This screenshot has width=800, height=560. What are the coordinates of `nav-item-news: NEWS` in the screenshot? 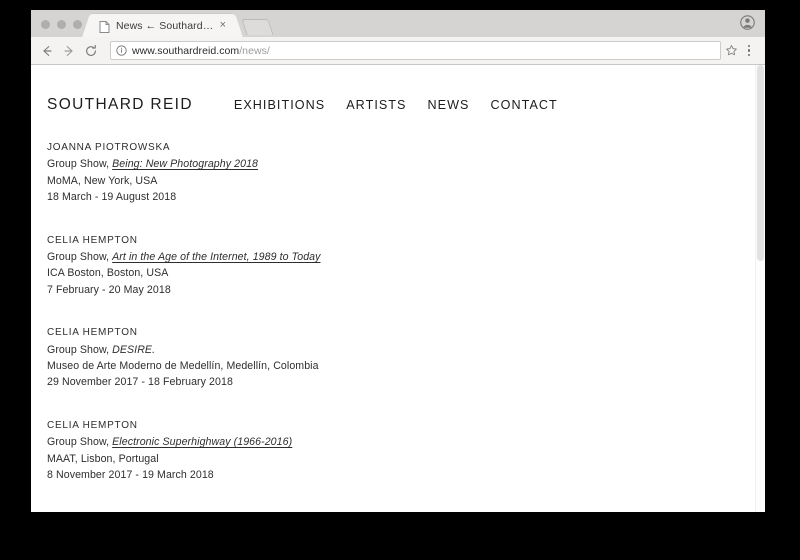 It's located at (449, 105).